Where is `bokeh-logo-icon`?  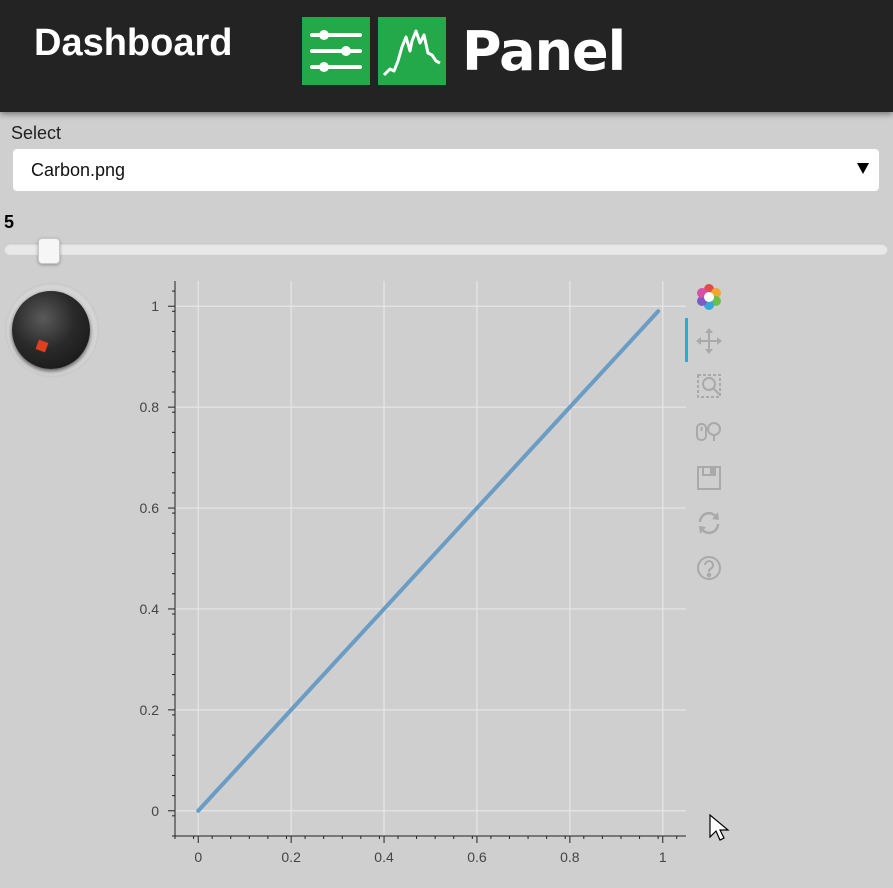 bokeh-logo-icon is located at coordinates (709, 296).